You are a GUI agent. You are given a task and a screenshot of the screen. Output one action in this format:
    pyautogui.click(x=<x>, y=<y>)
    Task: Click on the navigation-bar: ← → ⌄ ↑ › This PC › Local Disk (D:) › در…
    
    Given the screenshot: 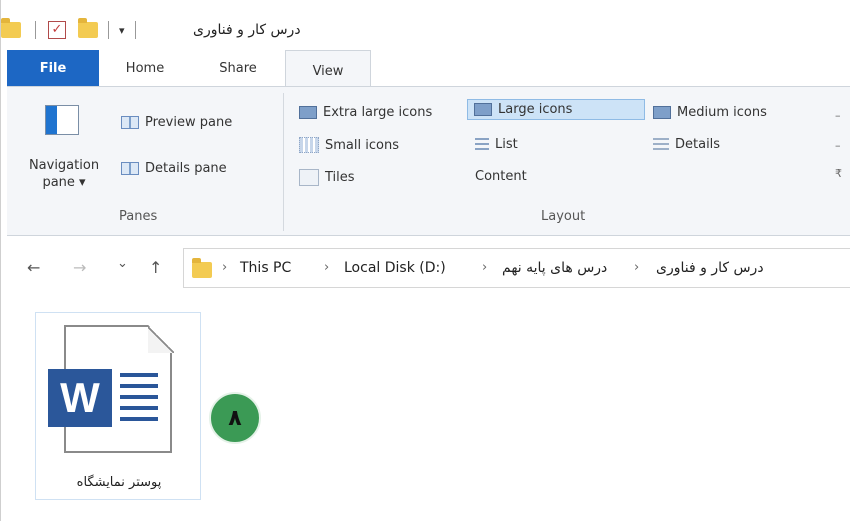 What is the action you would take?
    pyautogui.click(x=425, y=268)
    